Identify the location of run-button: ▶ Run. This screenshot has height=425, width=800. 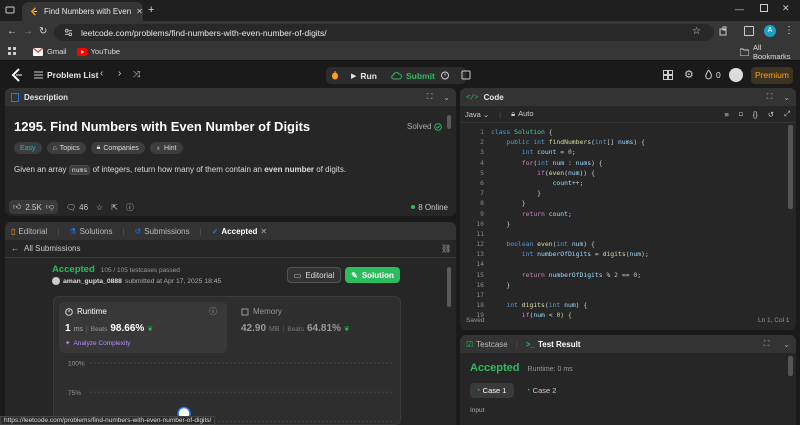
(364, 76).